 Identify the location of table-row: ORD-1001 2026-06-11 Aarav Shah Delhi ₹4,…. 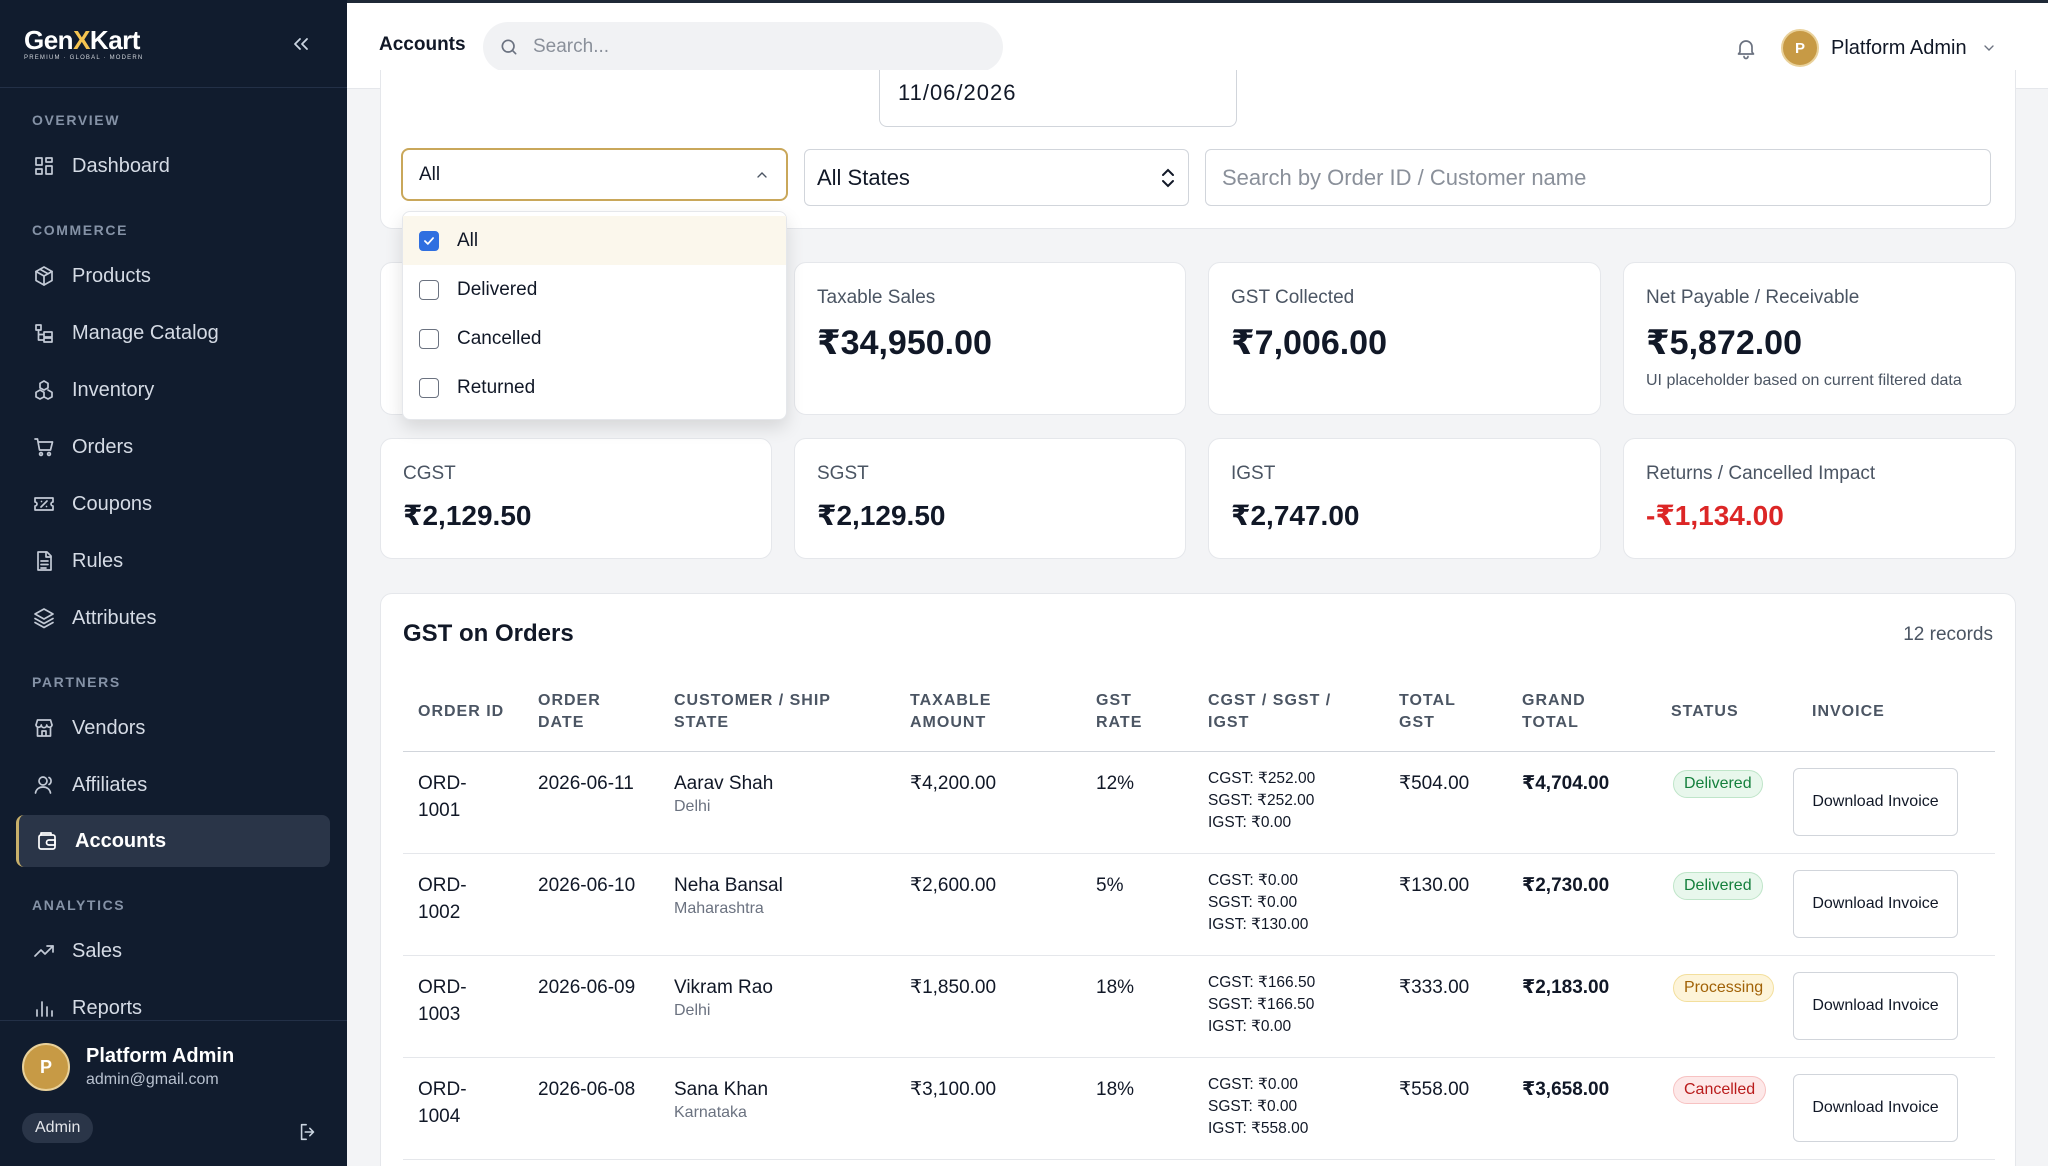
(1199, 803).